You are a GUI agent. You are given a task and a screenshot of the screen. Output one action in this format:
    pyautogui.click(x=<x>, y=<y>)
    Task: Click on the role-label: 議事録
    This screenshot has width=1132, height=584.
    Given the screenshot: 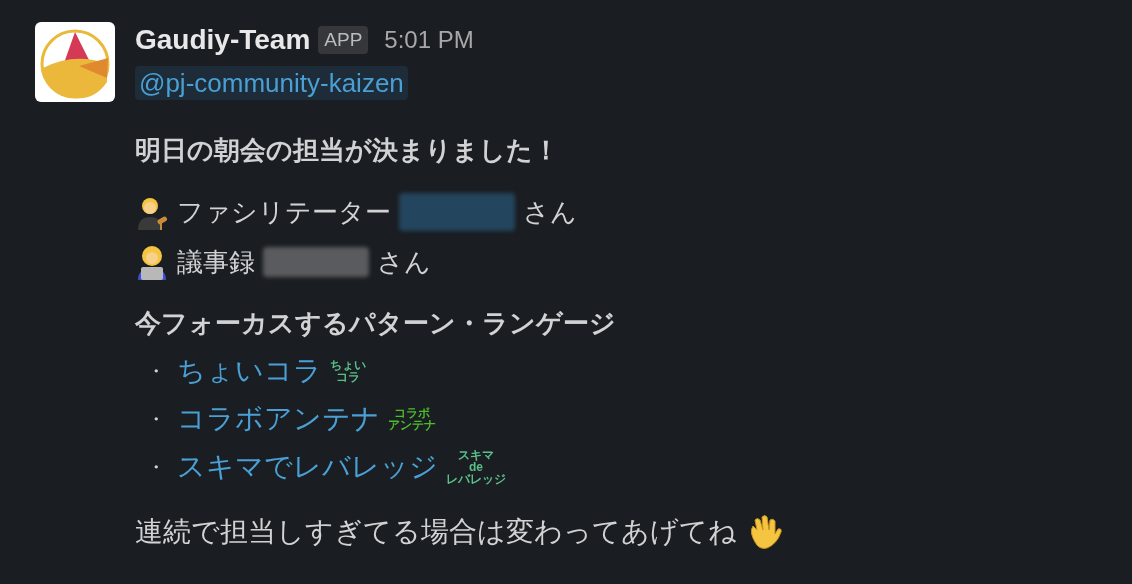 What is the action you would take?
    pyautogui.click(x=216, y=262)
    